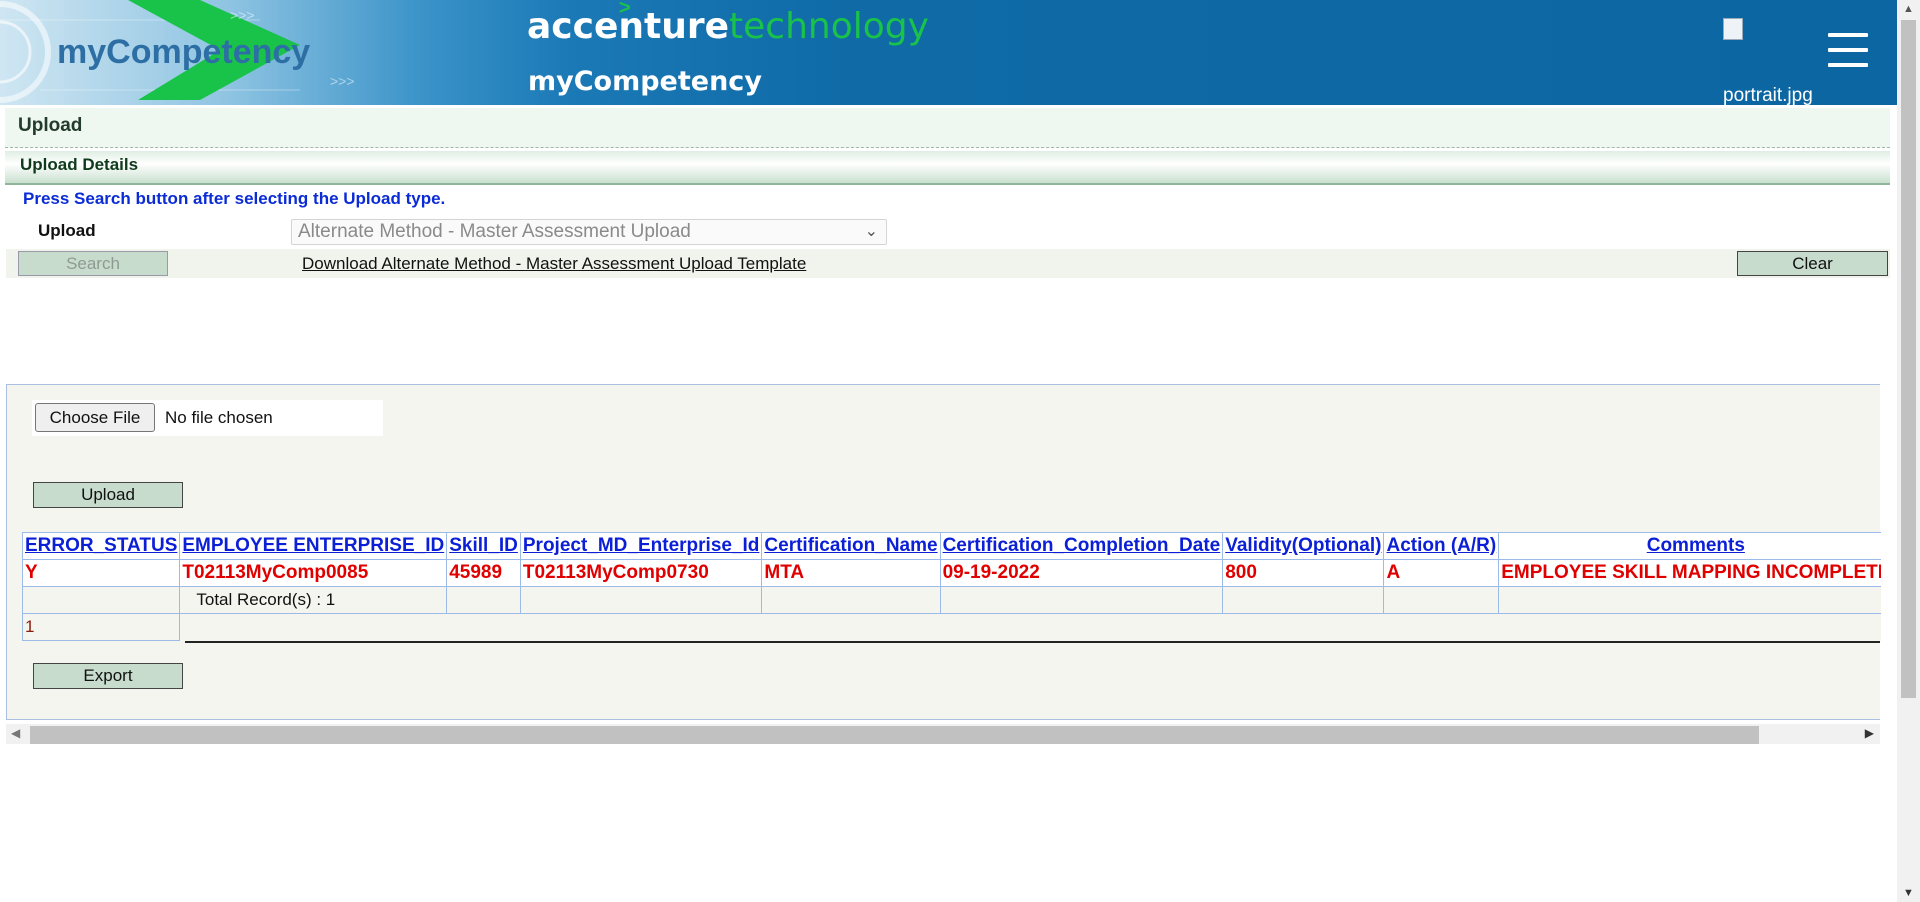 The width and height of the screenshot is (1920, 902). What do you see at coordinates (79, 164) in the screenshot?
I see `section-title: Upload Details` at bounding box center [79, 164].